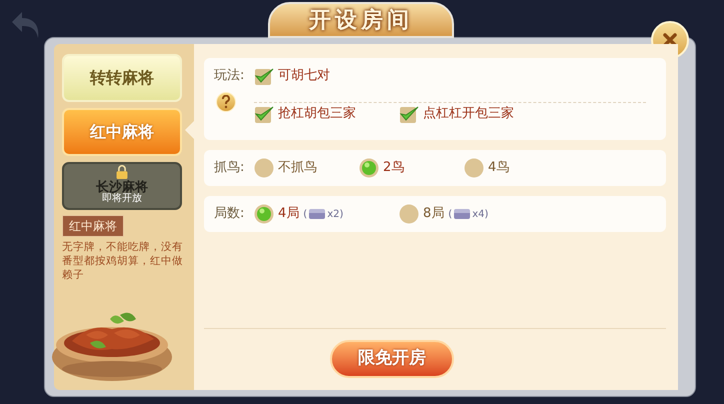 The image size is (724, 404). What do you see at coordinates (226, 102) in the screenshot?
I see `help-icon` at bounding box center [226, 102].